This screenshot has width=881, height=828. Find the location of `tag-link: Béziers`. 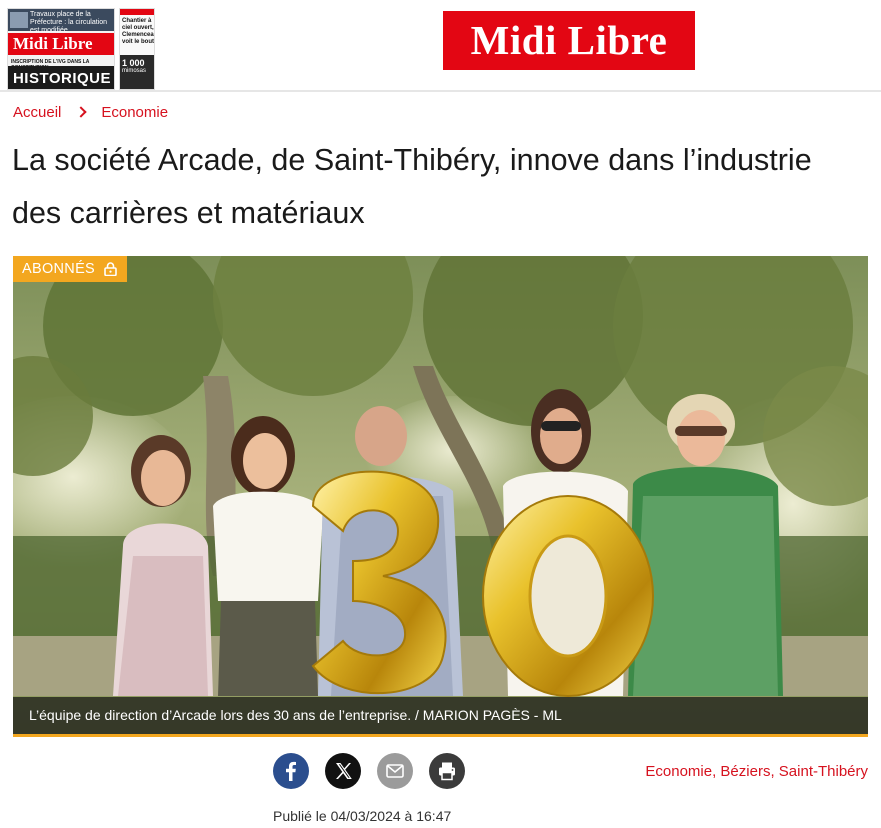

tag-link: Béziers is located at coordinates (745, 771).